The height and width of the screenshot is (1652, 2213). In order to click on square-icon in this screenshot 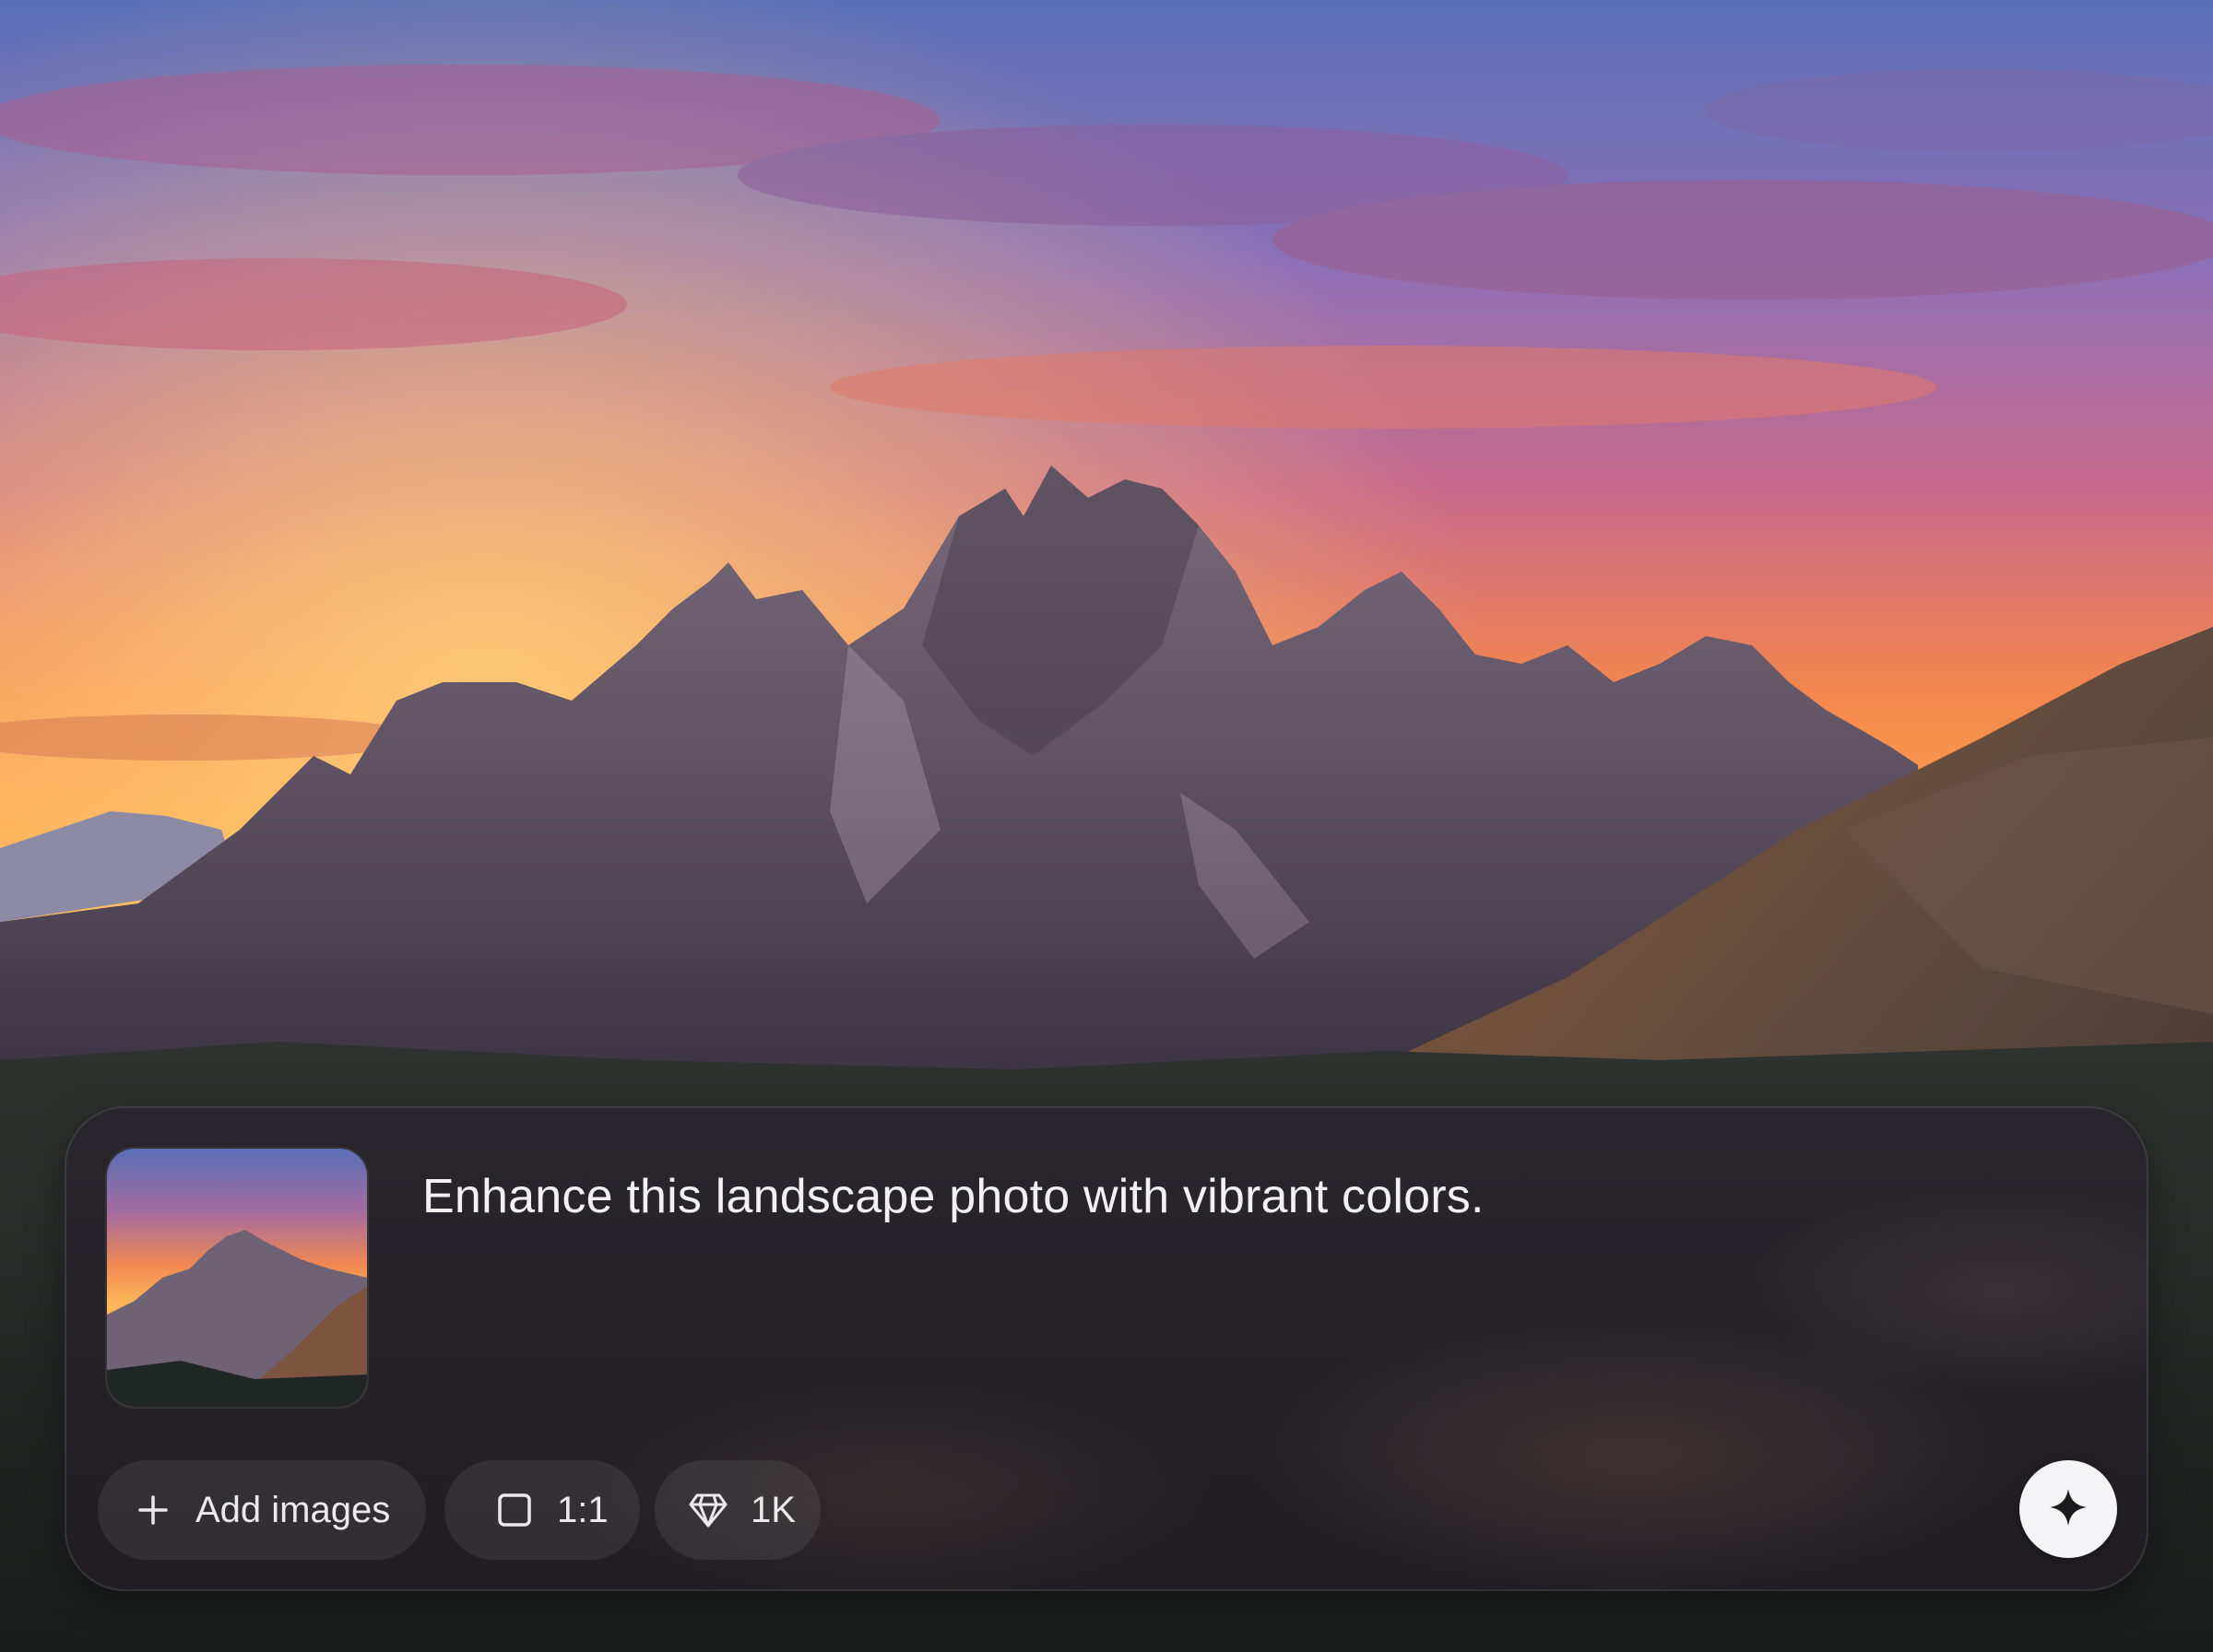, I will do `click(514, 1510)`.